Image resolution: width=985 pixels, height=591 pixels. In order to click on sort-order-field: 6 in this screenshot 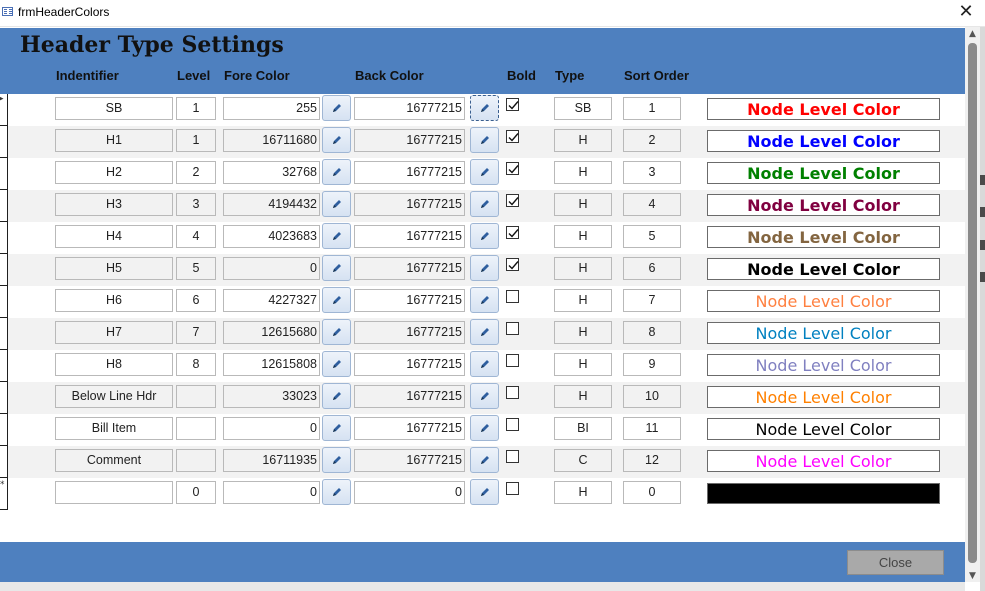, I will do `click(652, 268)`.